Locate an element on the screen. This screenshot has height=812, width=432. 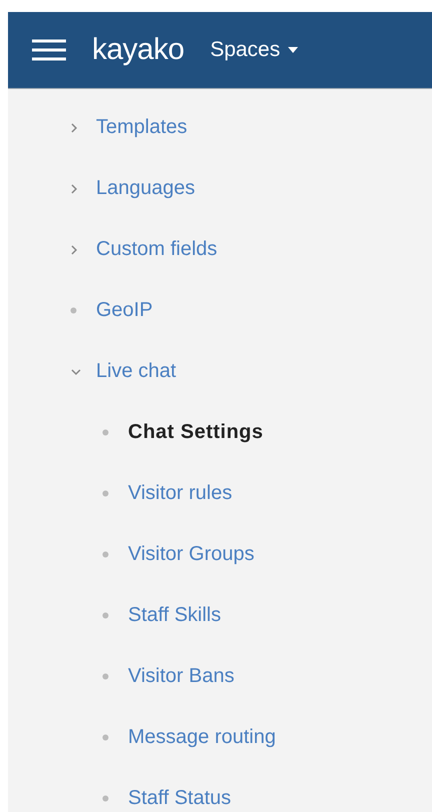
nav-item: Visitor Groups is located at coordinates (191, 554).